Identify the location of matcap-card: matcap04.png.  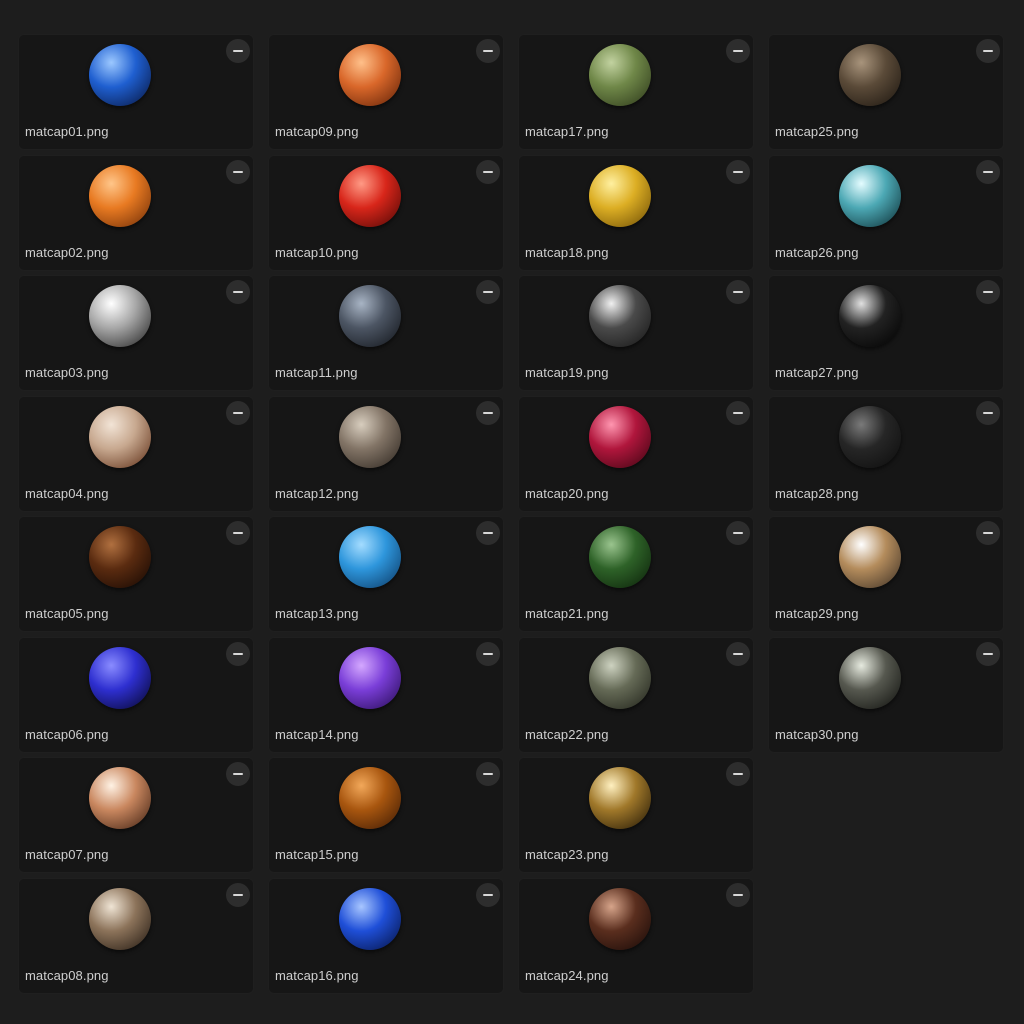
(136, 454).